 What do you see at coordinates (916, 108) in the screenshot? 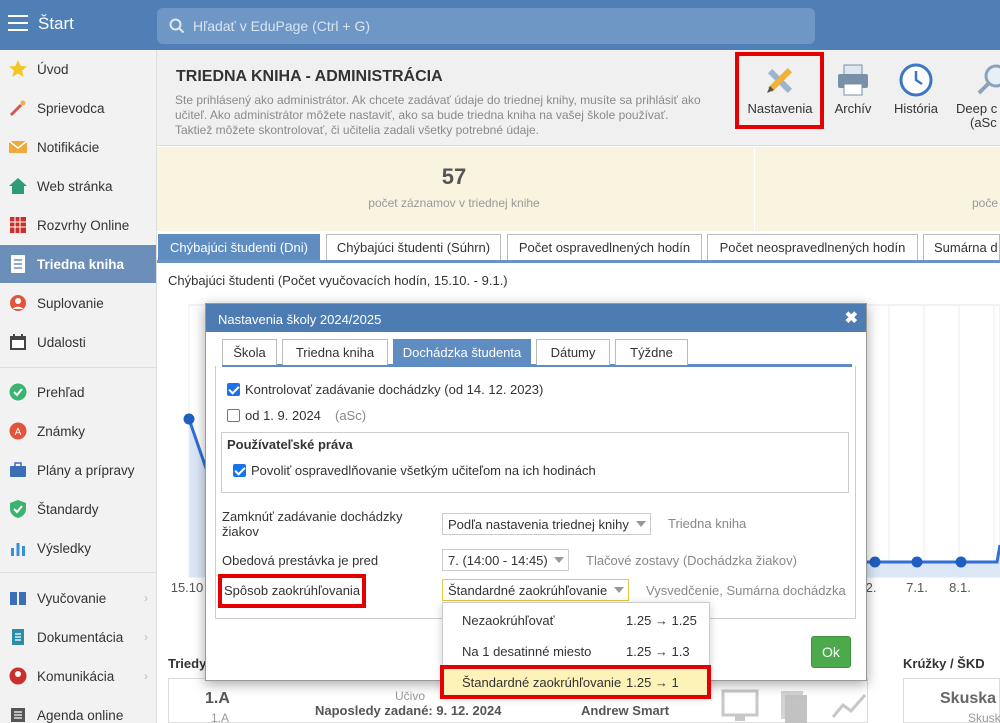
I see `history-label: História` at bounding box center [916, 108].